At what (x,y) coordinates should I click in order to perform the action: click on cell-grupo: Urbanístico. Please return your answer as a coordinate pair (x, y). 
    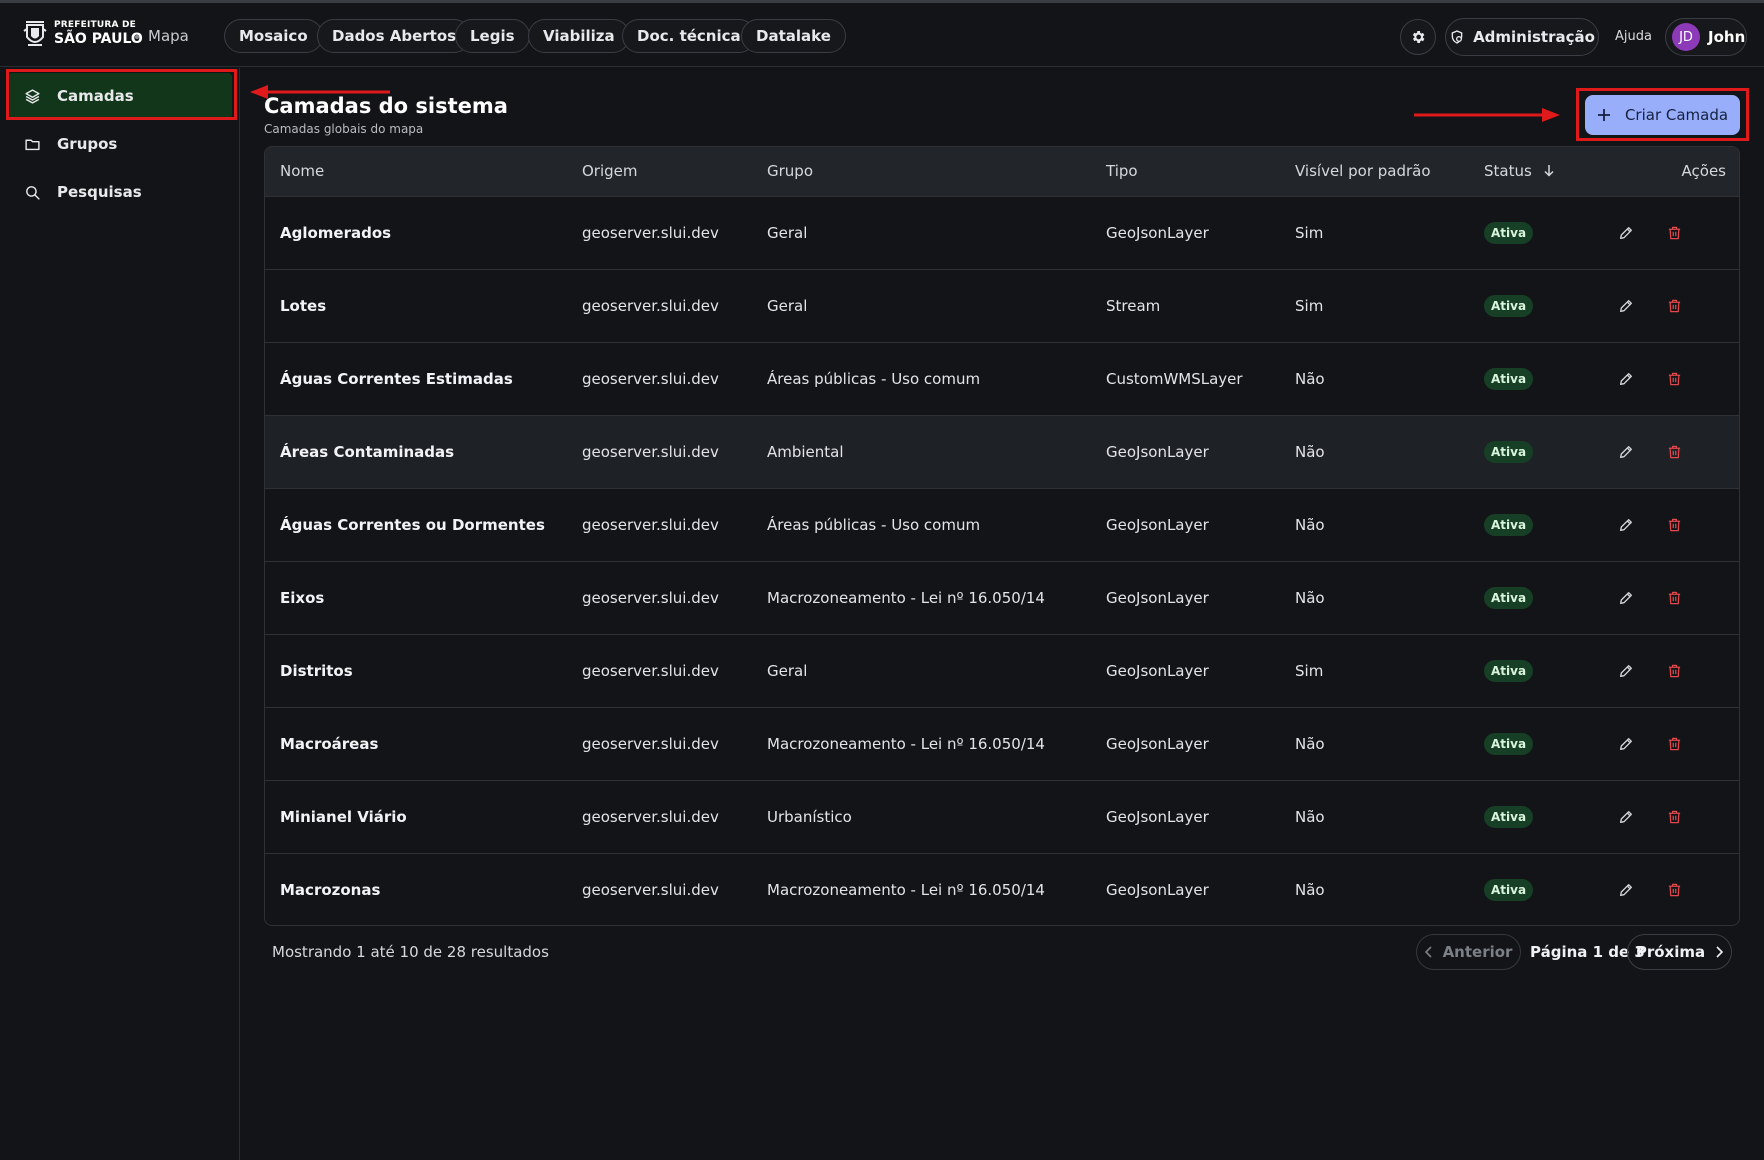
    Looking at the image, I should click on (809, 816).